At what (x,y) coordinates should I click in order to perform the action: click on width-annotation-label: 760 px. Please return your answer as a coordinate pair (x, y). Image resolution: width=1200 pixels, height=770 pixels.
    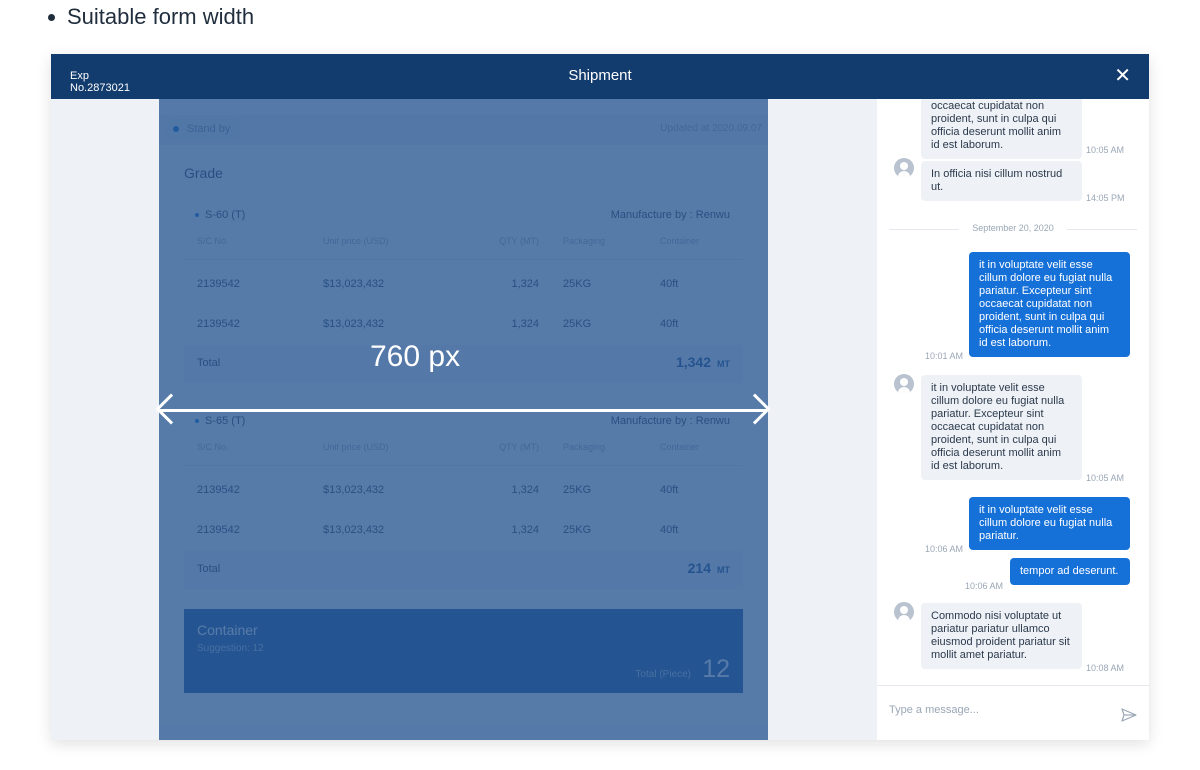
    Looking at the image, I should click on (415, 356).